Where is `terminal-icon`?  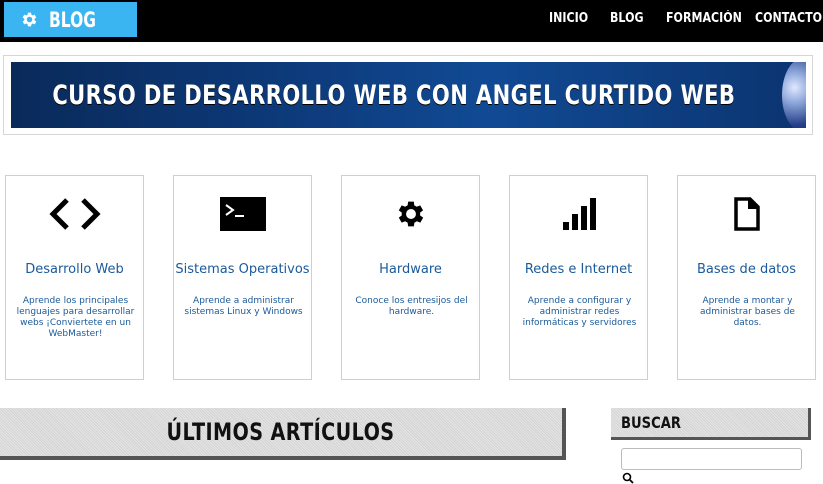
terminal-icon is located at coordinates (242, 214).